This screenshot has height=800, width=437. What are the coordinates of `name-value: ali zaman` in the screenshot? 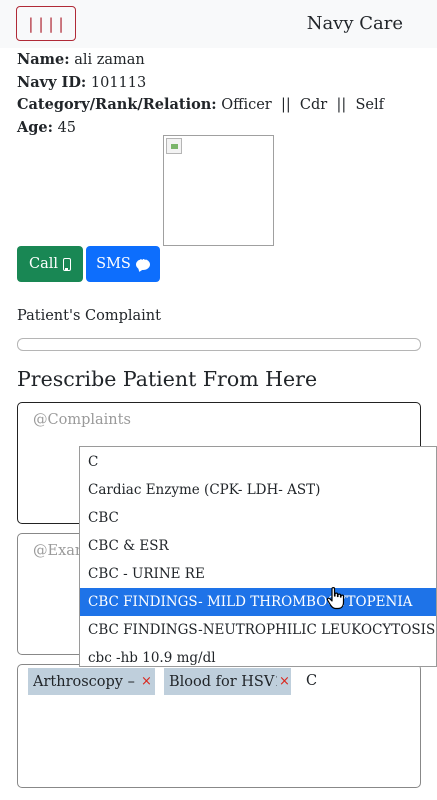 It's located at (109, 60).